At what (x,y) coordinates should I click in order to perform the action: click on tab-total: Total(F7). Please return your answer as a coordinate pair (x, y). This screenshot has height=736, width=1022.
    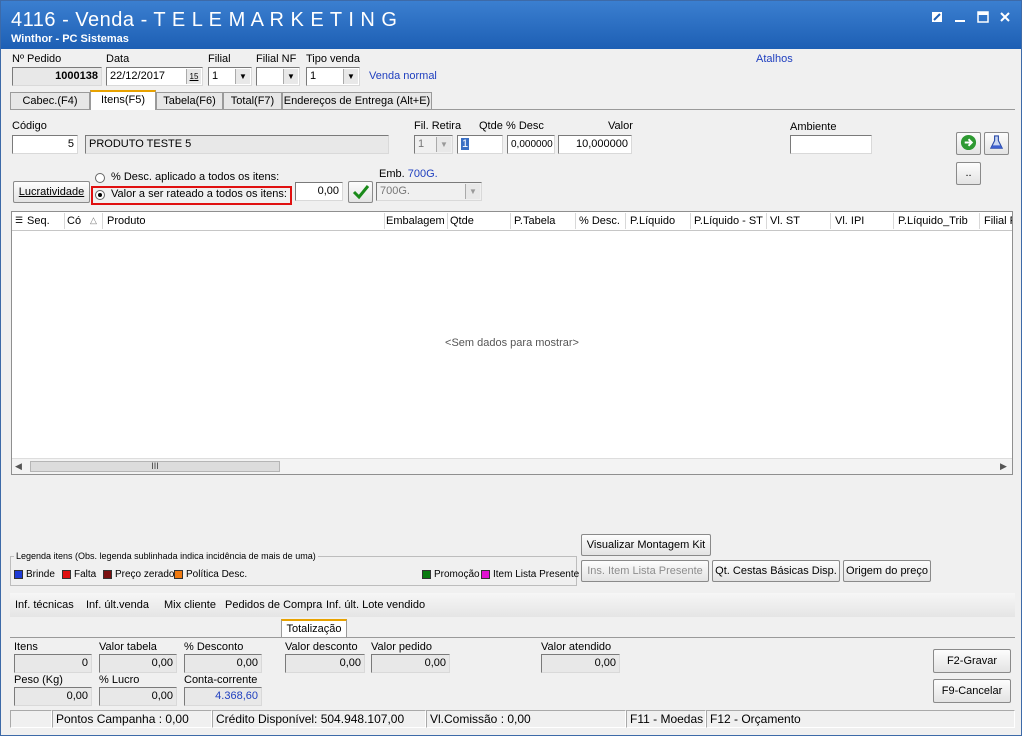
    Looking at the image, I should click on (252, 100).